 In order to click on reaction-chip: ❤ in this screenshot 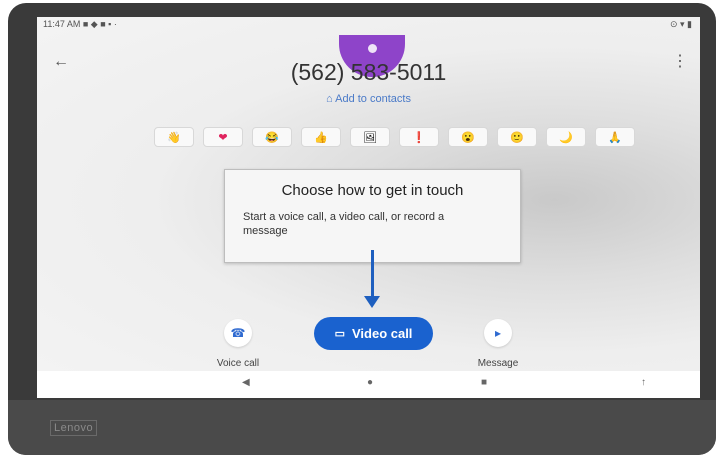, I will do `click(223, 137)`.